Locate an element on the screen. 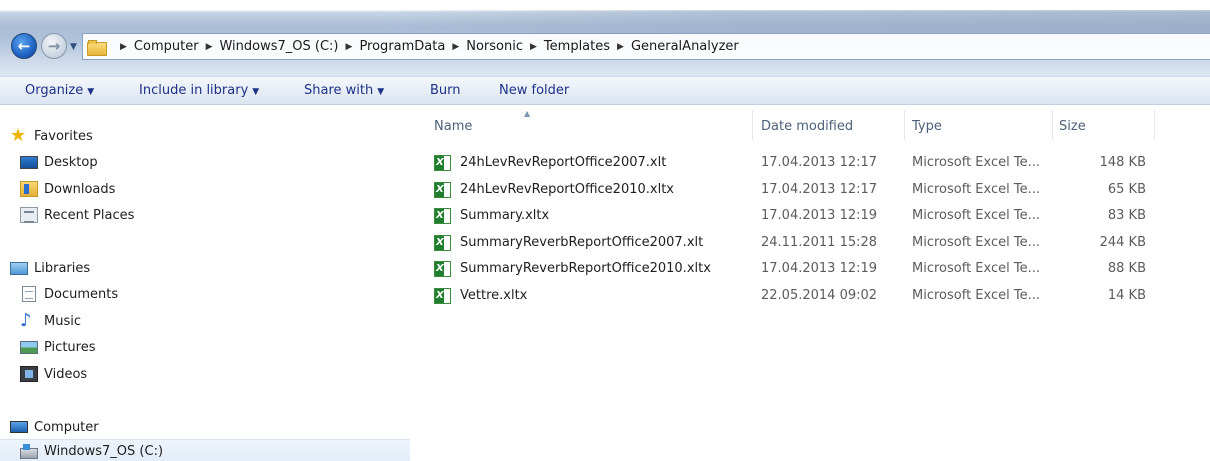 The width and height of the screenshot is (1210, 461). file-name: Summary.xltx is located at coordinates (505, 215).